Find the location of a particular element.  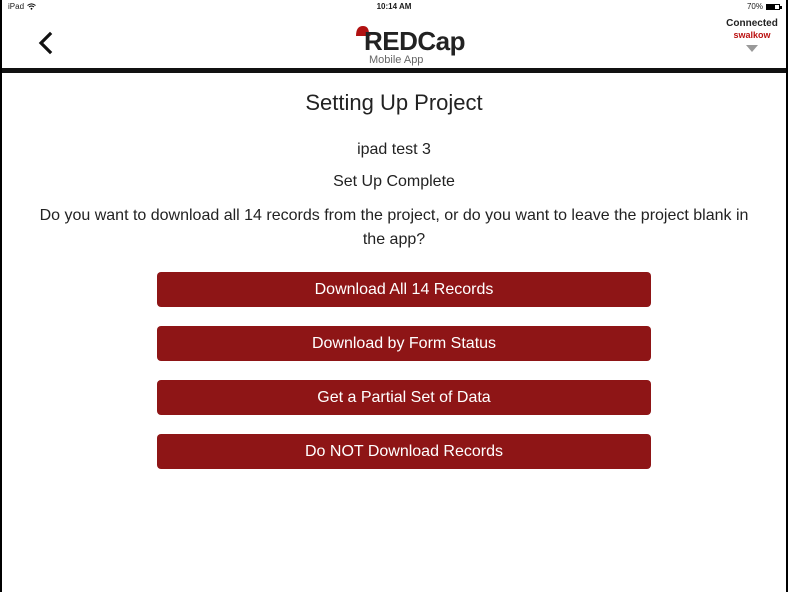

status-bar: iPad 10:14 AM 70% is located at coordinates (394, 7).